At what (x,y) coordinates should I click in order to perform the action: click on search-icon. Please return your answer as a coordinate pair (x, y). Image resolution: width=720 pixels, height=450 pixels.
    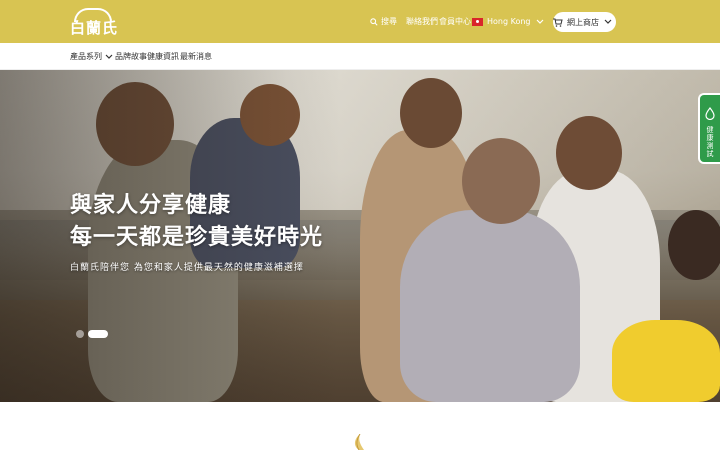
    Looking at the image, I should click on (374, 21).